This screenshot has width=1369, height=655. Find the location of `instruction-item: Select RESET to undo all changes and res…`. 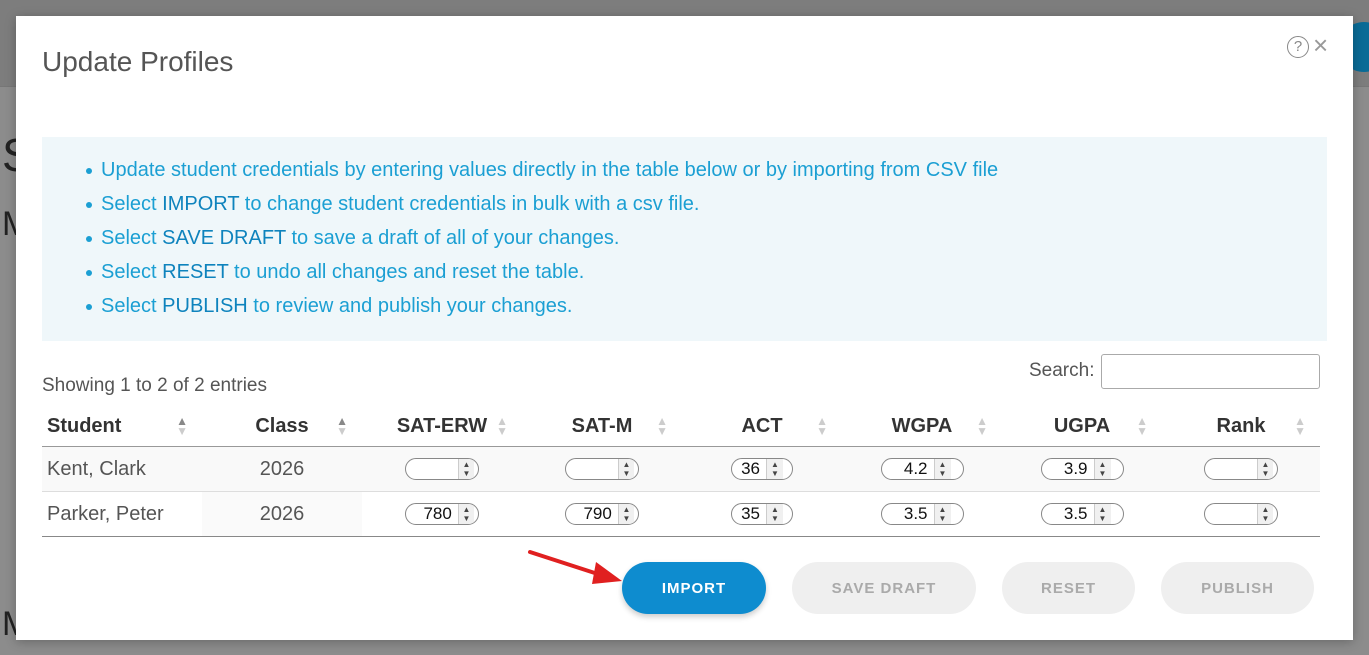

instruction-item: Select RESET to undo all changes and res… is located at coordinates (542, 272).